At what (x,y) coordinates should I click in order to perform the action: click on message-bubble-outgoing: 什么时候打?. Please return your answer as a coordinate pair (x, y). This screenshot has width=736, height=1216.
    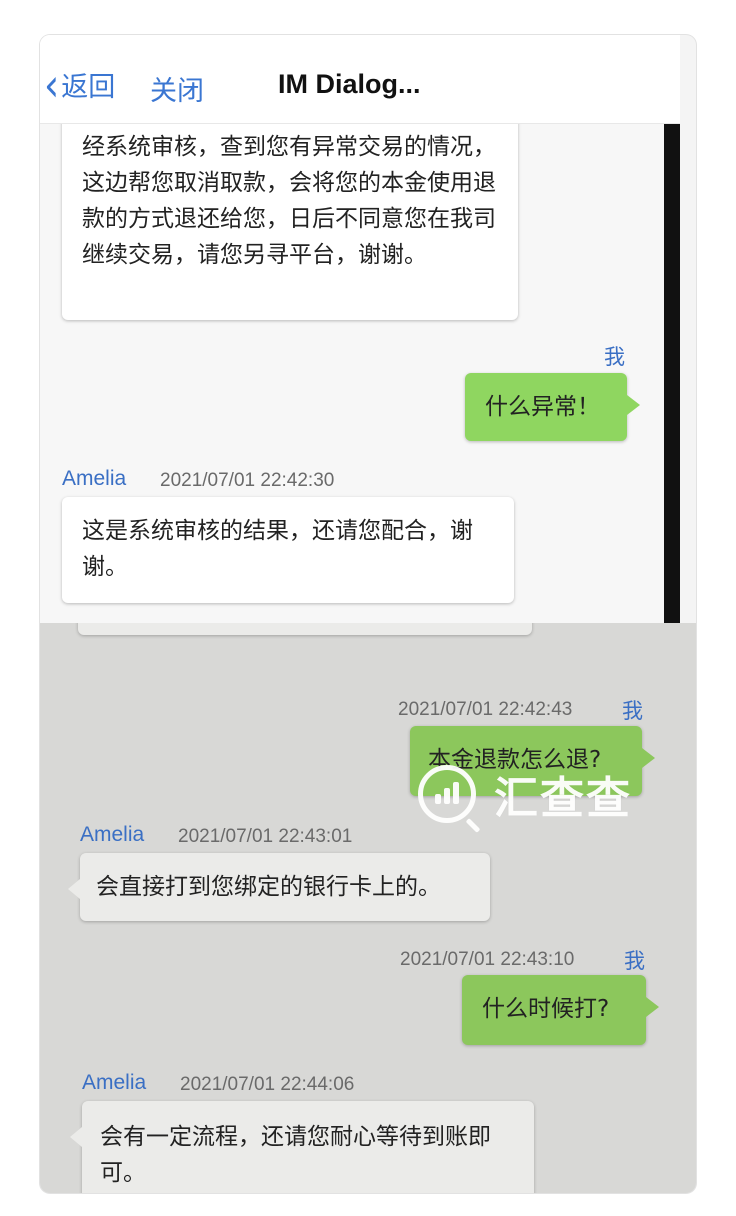
    Looking at the image, I should click on (560, 1010).